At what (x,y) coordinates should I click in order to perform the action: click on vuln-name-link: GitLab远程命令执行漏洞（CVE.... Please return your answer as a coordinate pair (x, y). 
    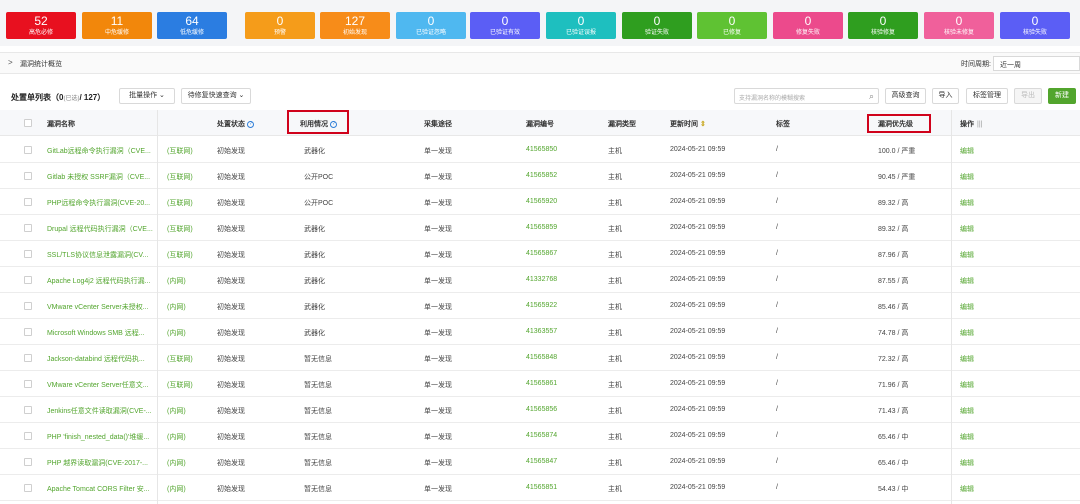
    Looking at the image, I should click on (99, 151).